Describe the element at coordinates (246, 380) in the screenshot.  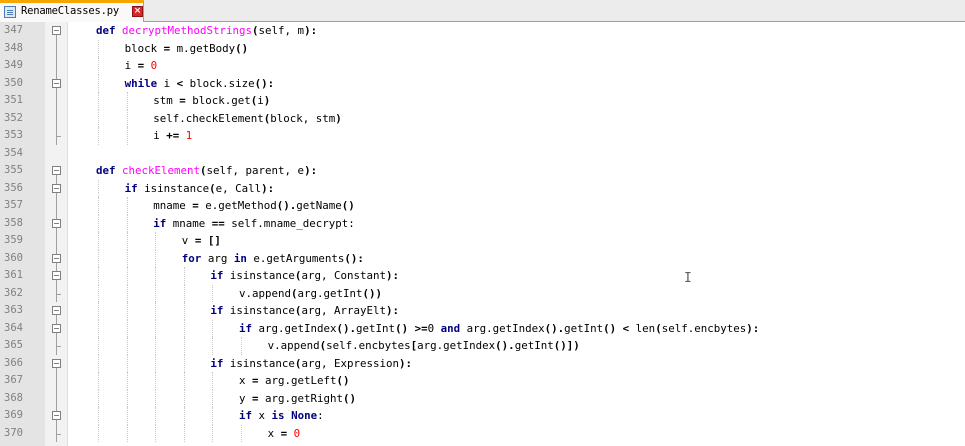
I see `code-token: x` at that location.